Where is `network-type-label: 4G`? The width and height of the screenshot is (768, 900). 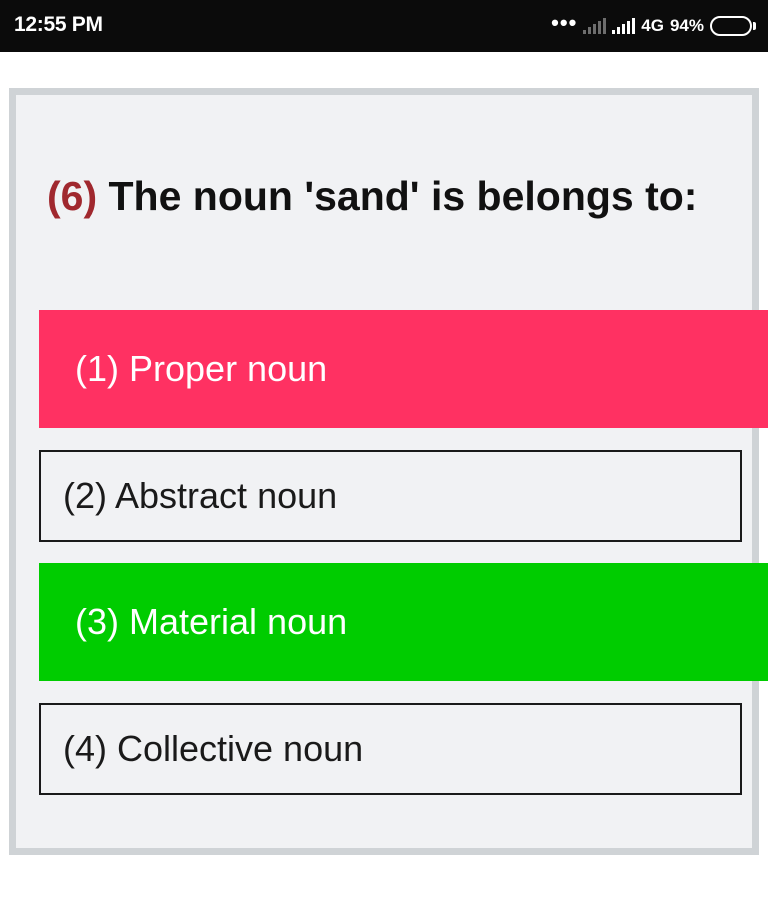 network-type-label: 4G is located at coordinates (652, 25).